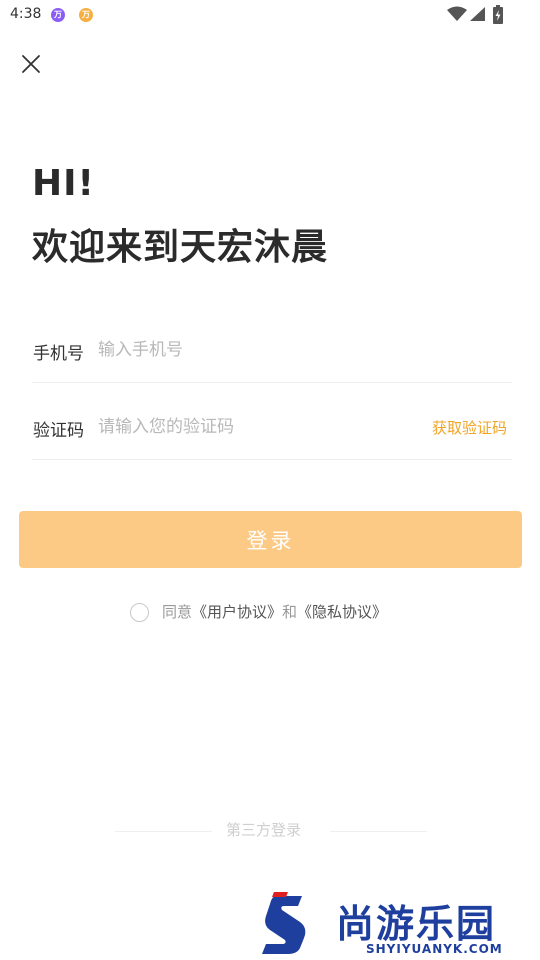  What do you see at coordinates (416, 924) in the screenshot?
I see `watermark-text: 尚游乐园` at bounding box center [416, 924].